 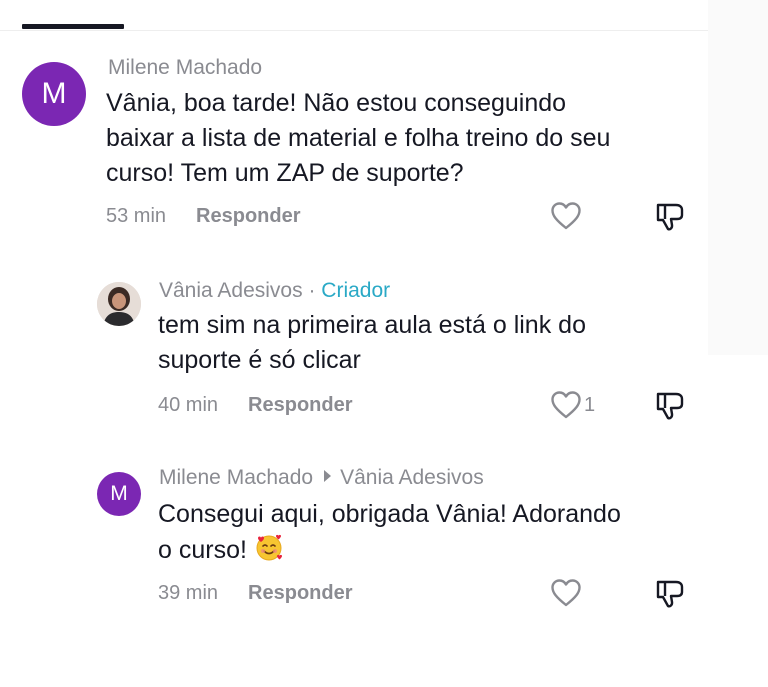 I want to click on comment-author: Vânia Adesivos · Criador, so click(x=274, y=291).